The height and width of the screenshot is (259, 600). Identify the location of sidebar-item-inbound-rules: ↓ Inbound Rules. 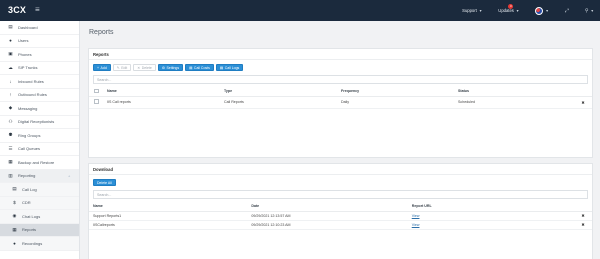
(39, 82).